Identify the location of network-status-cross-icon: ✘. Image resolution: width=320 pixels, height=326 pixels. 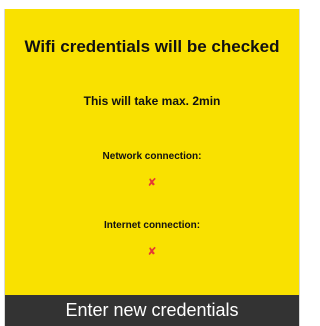
(152, 182).